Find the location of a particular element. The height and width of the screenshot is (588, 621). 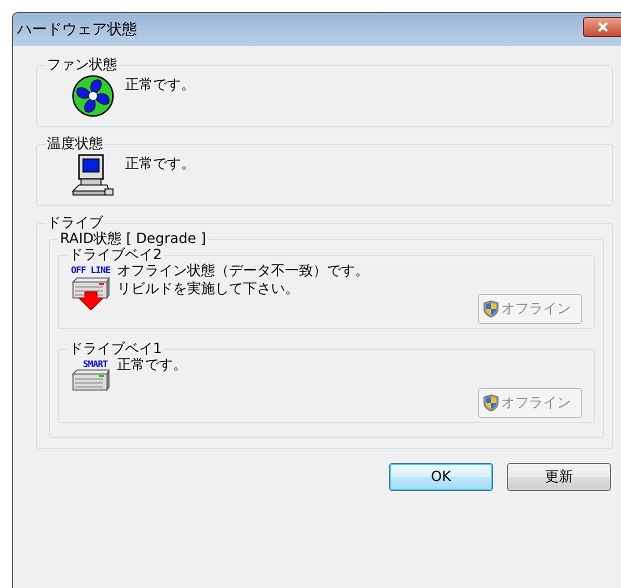

group-label: ファン状態 is located at coordinates (82, 65).